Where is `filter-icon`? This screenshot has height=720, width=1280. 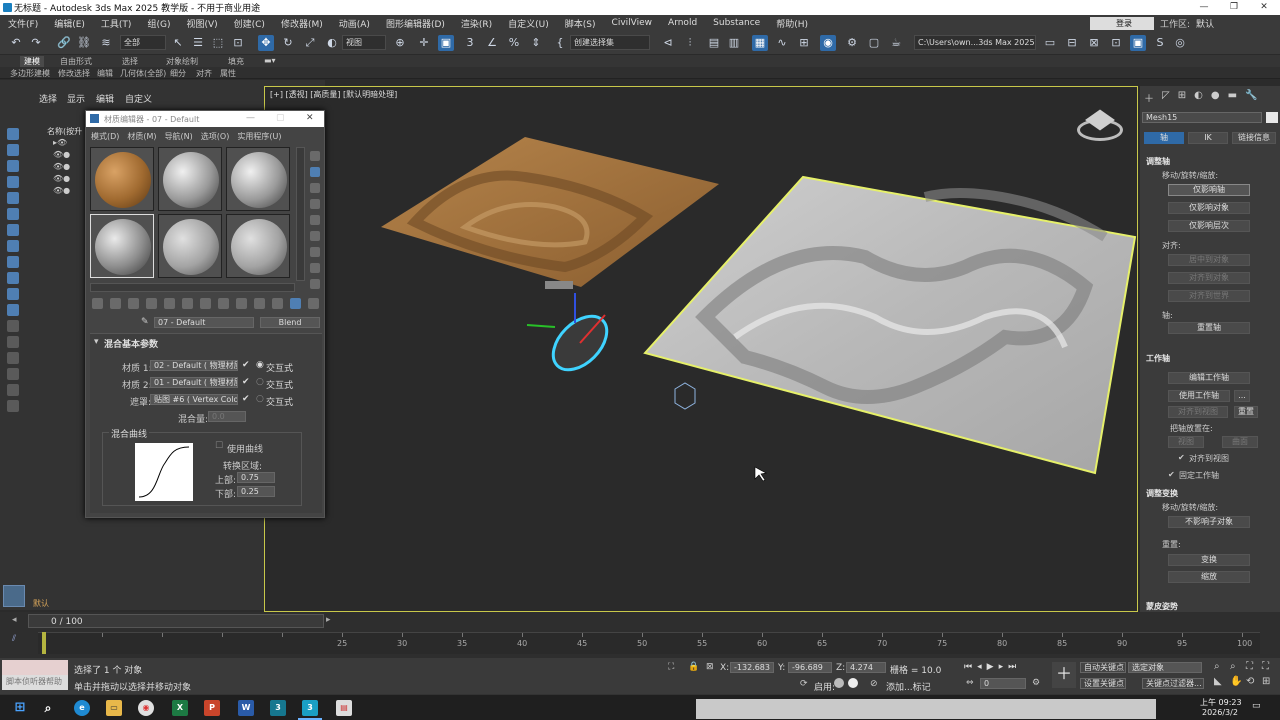 filter-icon is located at coordinates (13, 198).